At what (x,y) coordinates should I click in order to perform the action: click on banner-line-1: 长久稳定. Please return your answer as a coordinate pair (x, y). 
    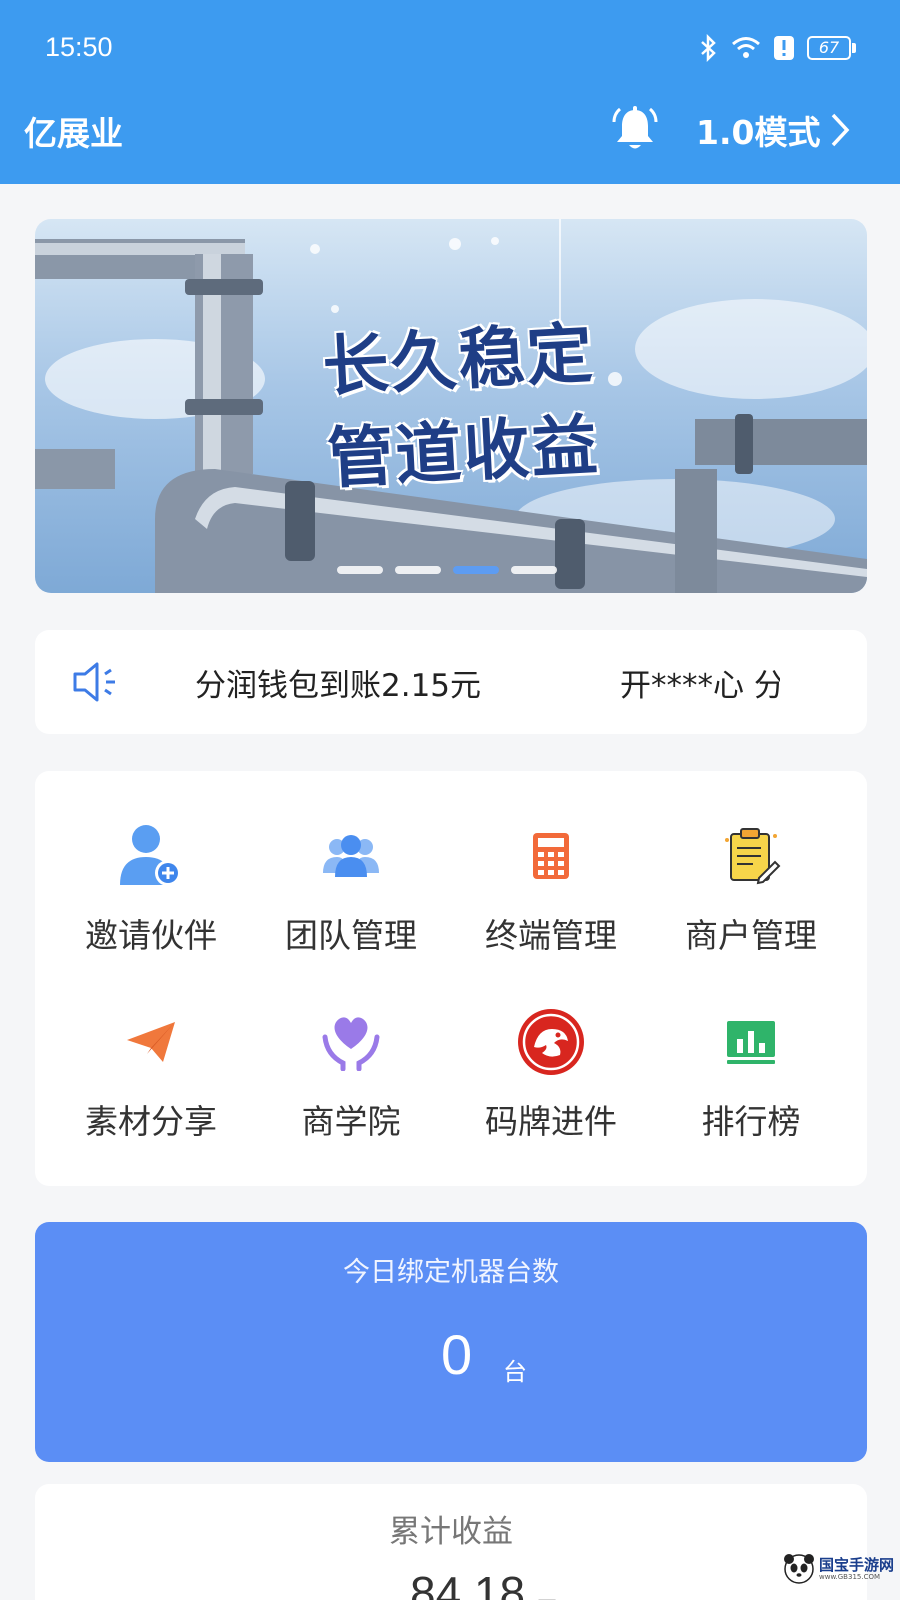
    Looking at the image, I should click on (458, 360).